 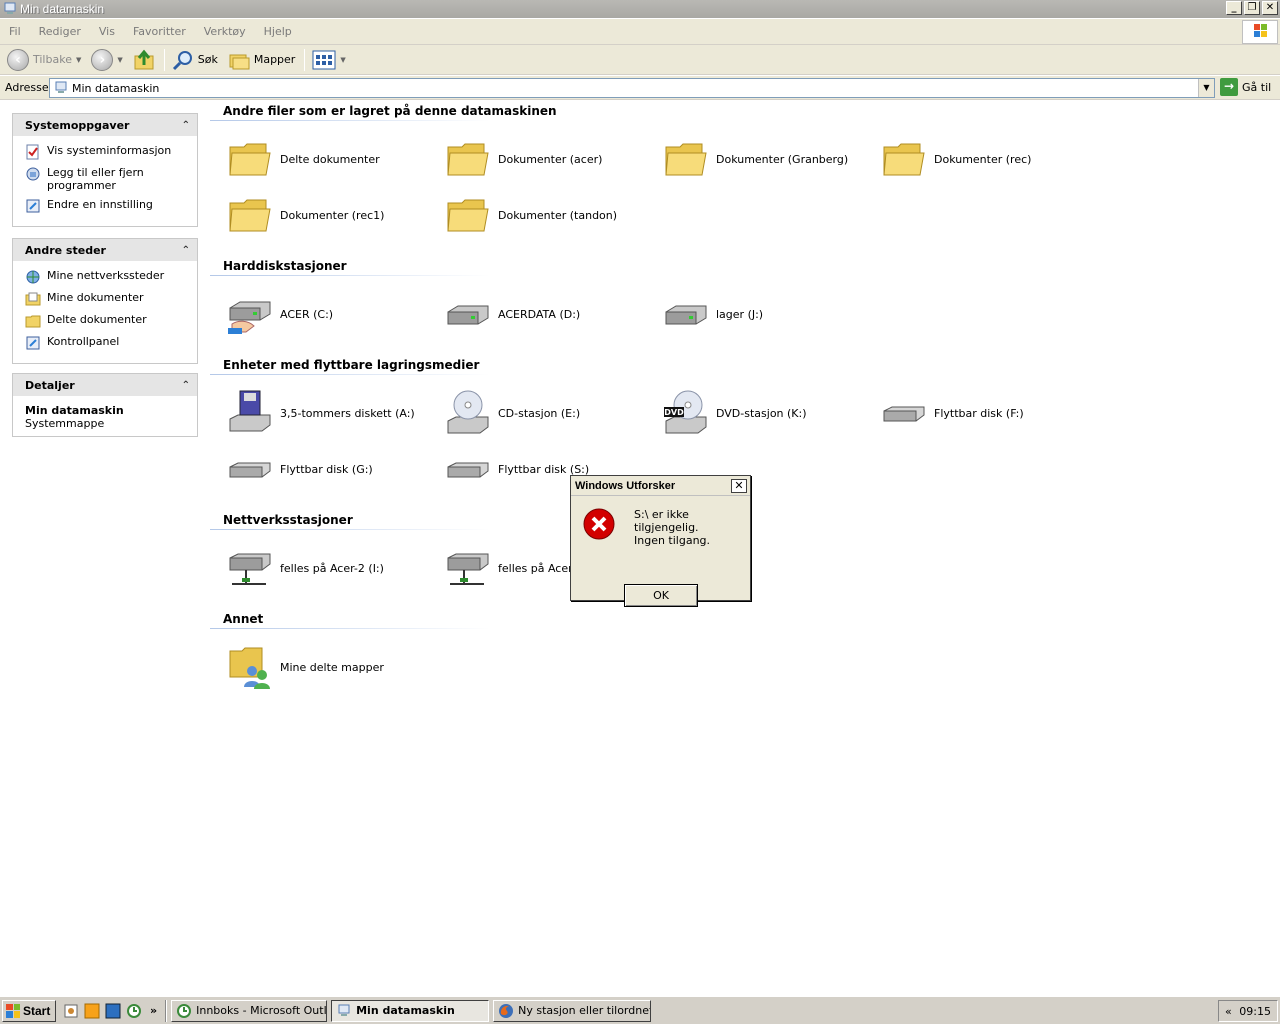 What do you see at coordinates (44, 60) in the screenshot?
I see `back-button: ‹ Tilbake ▼` at bounding box center [44, 60].